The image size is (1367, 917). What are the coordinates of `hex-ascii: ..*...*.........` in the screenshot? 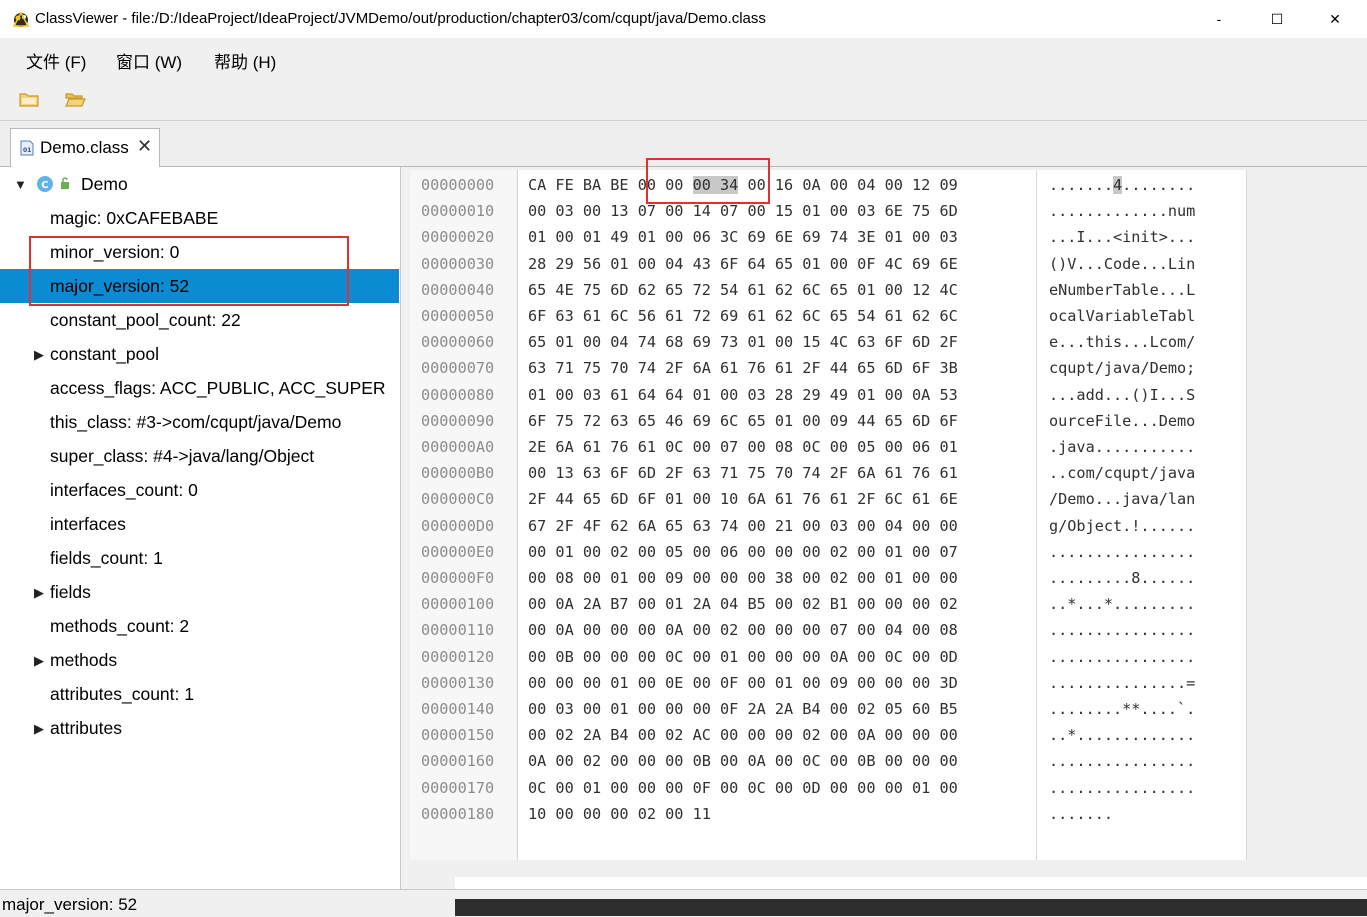 It's located at (1122, 604).